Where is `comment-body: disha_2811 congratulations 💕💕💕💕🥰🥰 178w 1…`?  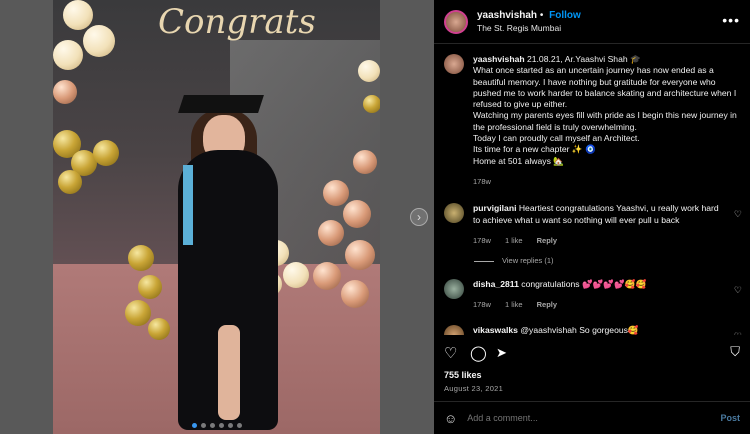 comment-body: disha_2811 congratulations 💕💕💕💕🥰🥰 178w 1… is located at coordinates (600, 295).